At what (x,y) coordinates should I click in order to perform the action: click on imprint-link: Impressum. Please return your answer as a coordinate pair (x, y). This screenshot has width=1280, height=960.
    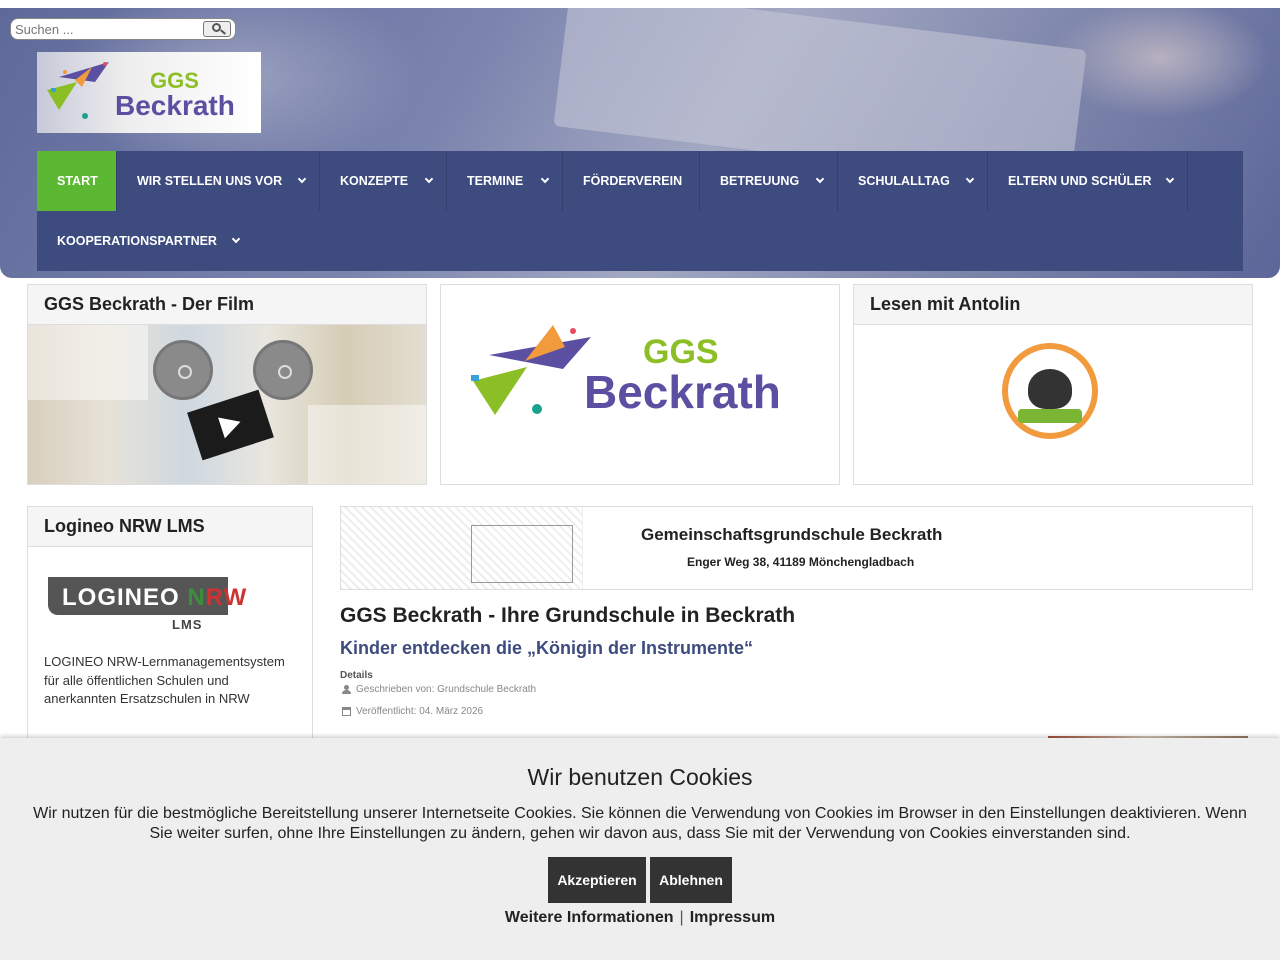
    Looking at the image, I should click on (732, 917).